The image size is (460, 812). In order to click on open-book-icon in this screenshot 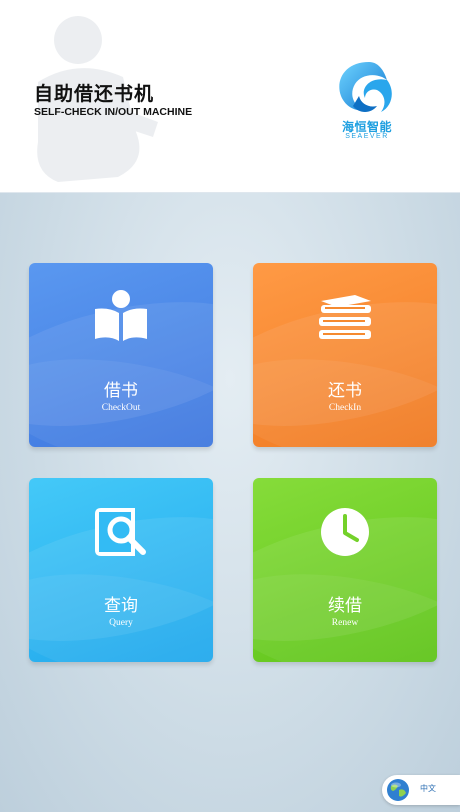, I will do `click(121, 315)`.